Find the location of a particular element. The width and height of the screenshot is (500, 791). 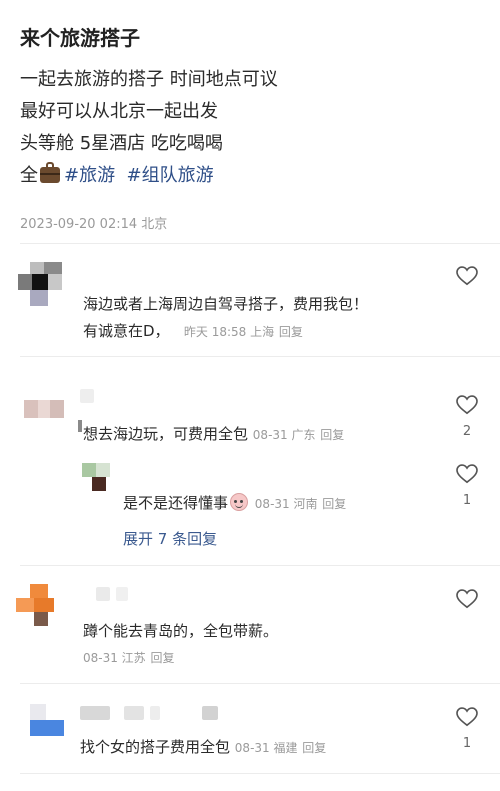

comment-time-location: 昨天 18:58 上海 is located at coordinates (229, 332).